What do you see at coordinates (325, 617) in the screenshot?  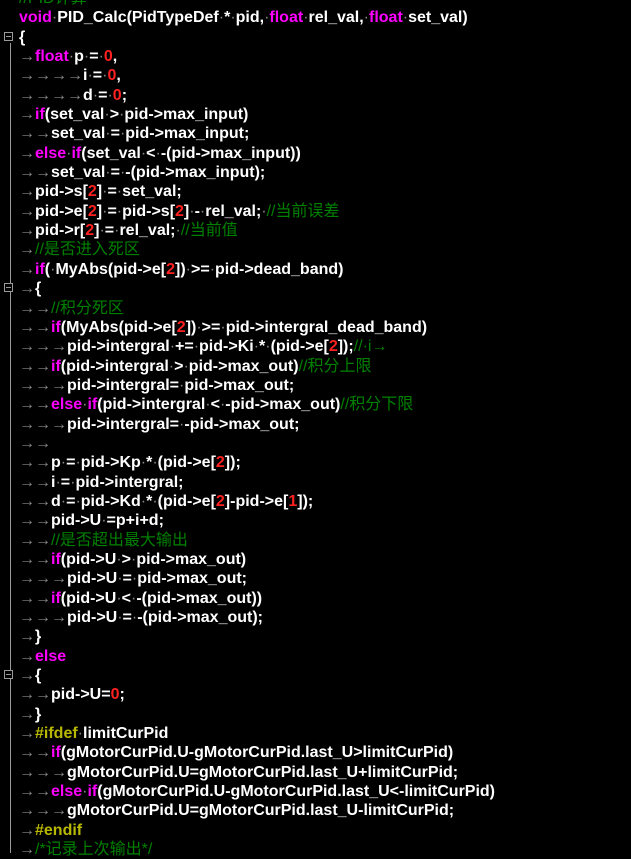 I see `code-line: →→→pid->U·=·-(pid->max_out);` at bounding box center [325, 617].